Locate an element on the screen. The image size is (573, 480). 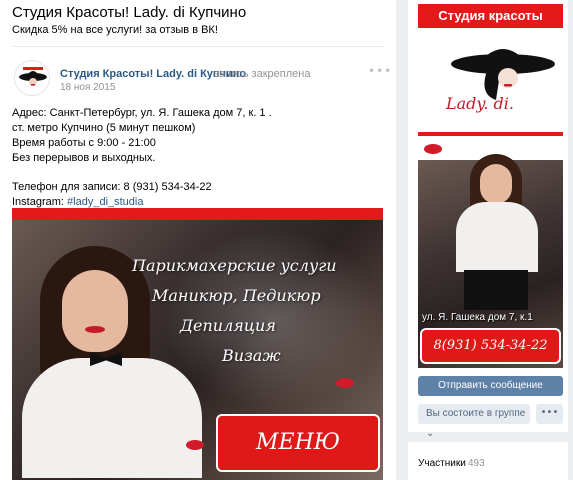
promo-line: Маникюр, Педикюр is located at coordinates (236, 295).